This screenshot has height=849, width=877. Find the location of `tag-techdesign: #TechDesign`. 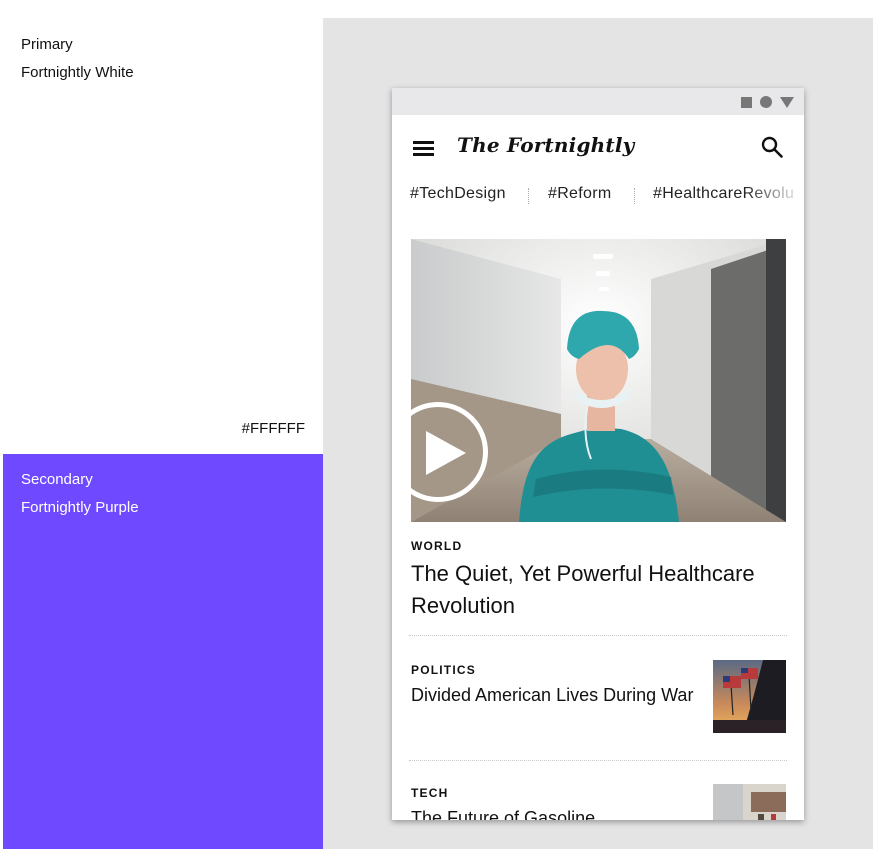

tag-techdesign: #TechDesign is located at coordinates (458, 194).